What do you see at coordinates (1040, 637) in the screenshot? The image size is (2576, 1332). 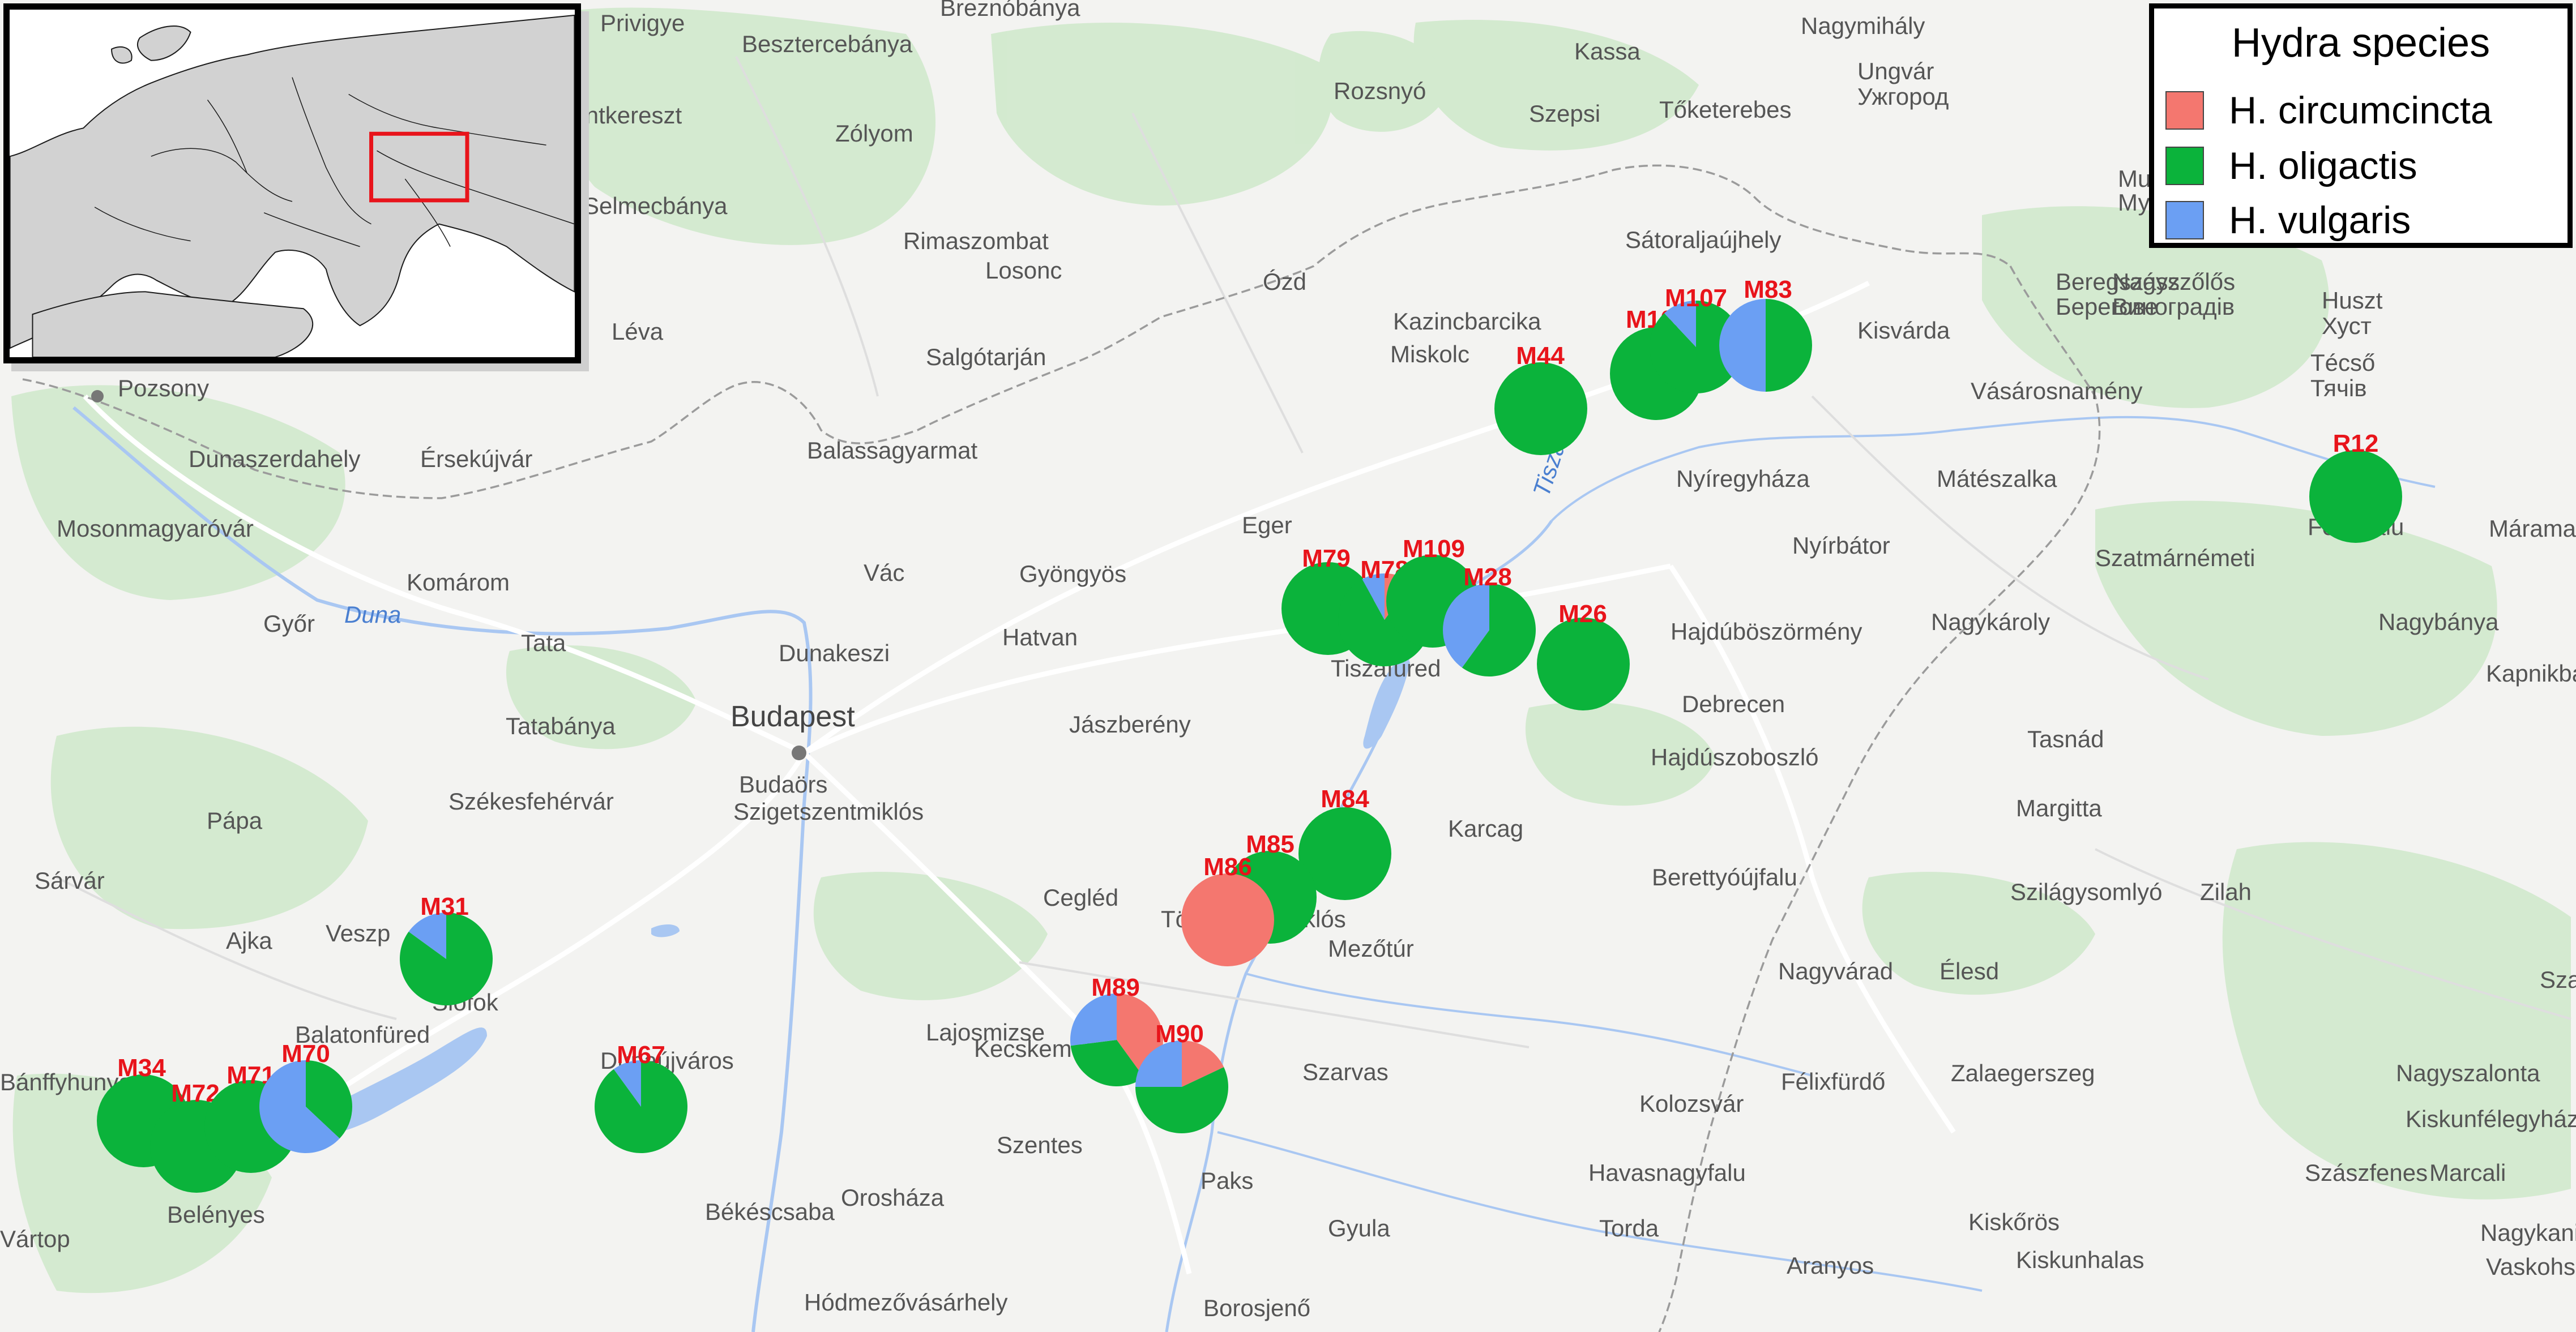 I see `place-label: Hatvan` at bounding box center [1040, 637].